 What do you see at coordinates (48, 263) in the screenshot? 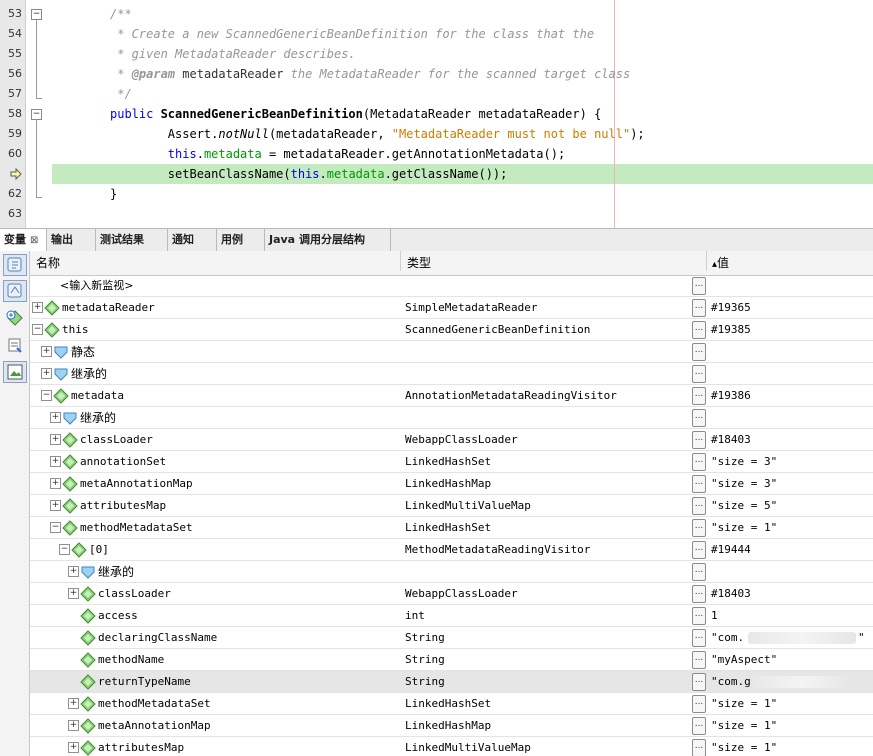
I see `column-header-name: 名称` at bounding box center [48, 263].